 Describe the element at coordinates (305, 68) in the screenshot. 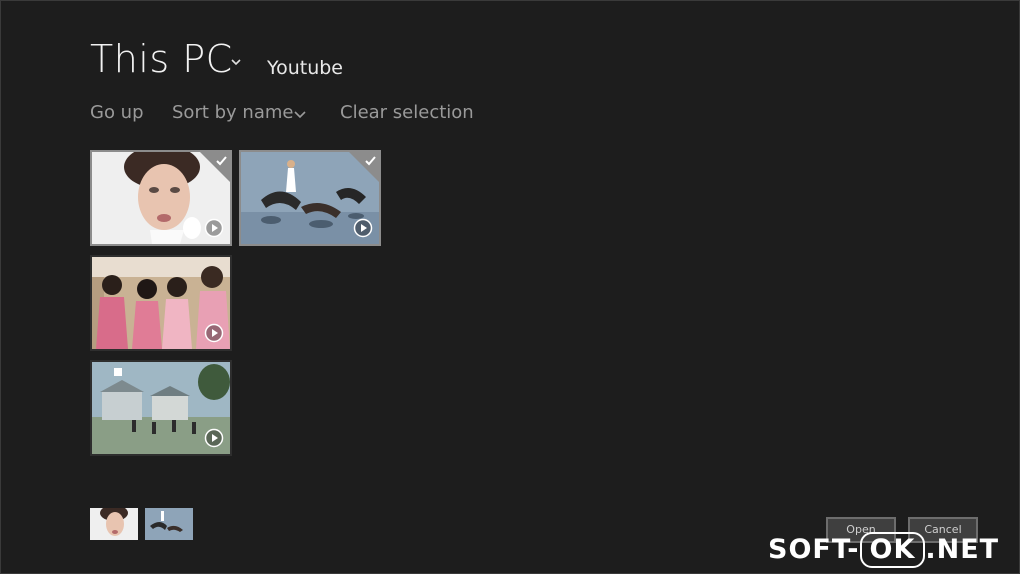

I see `current-folder-label: Youtube` at that location.